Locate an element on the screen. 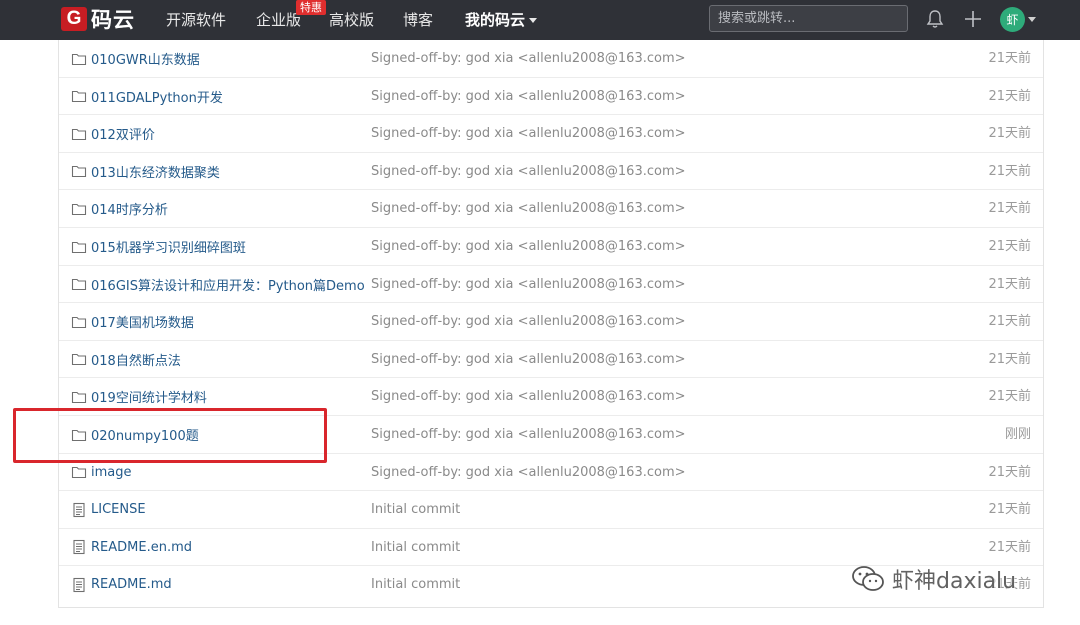 The image size is (1080, 625). chevron-down-icon is located at coordinates (533, 20).